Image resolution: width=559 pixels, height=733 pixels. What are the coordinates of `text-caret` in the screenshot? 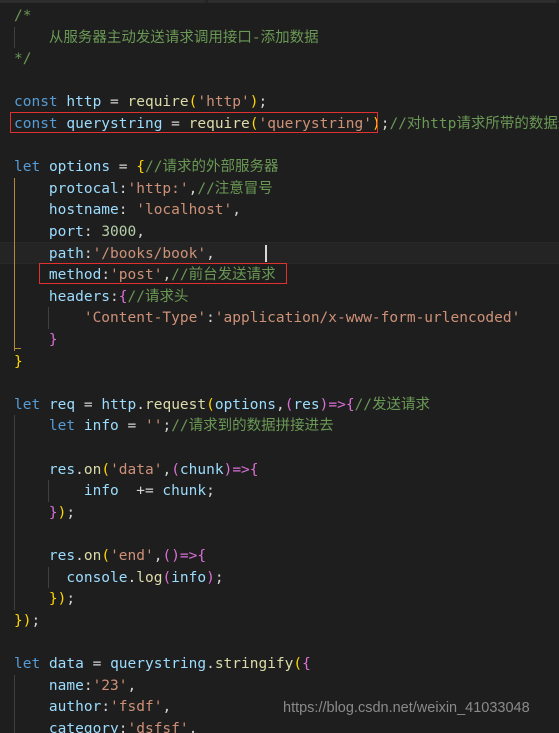 It's located at (266, 253).